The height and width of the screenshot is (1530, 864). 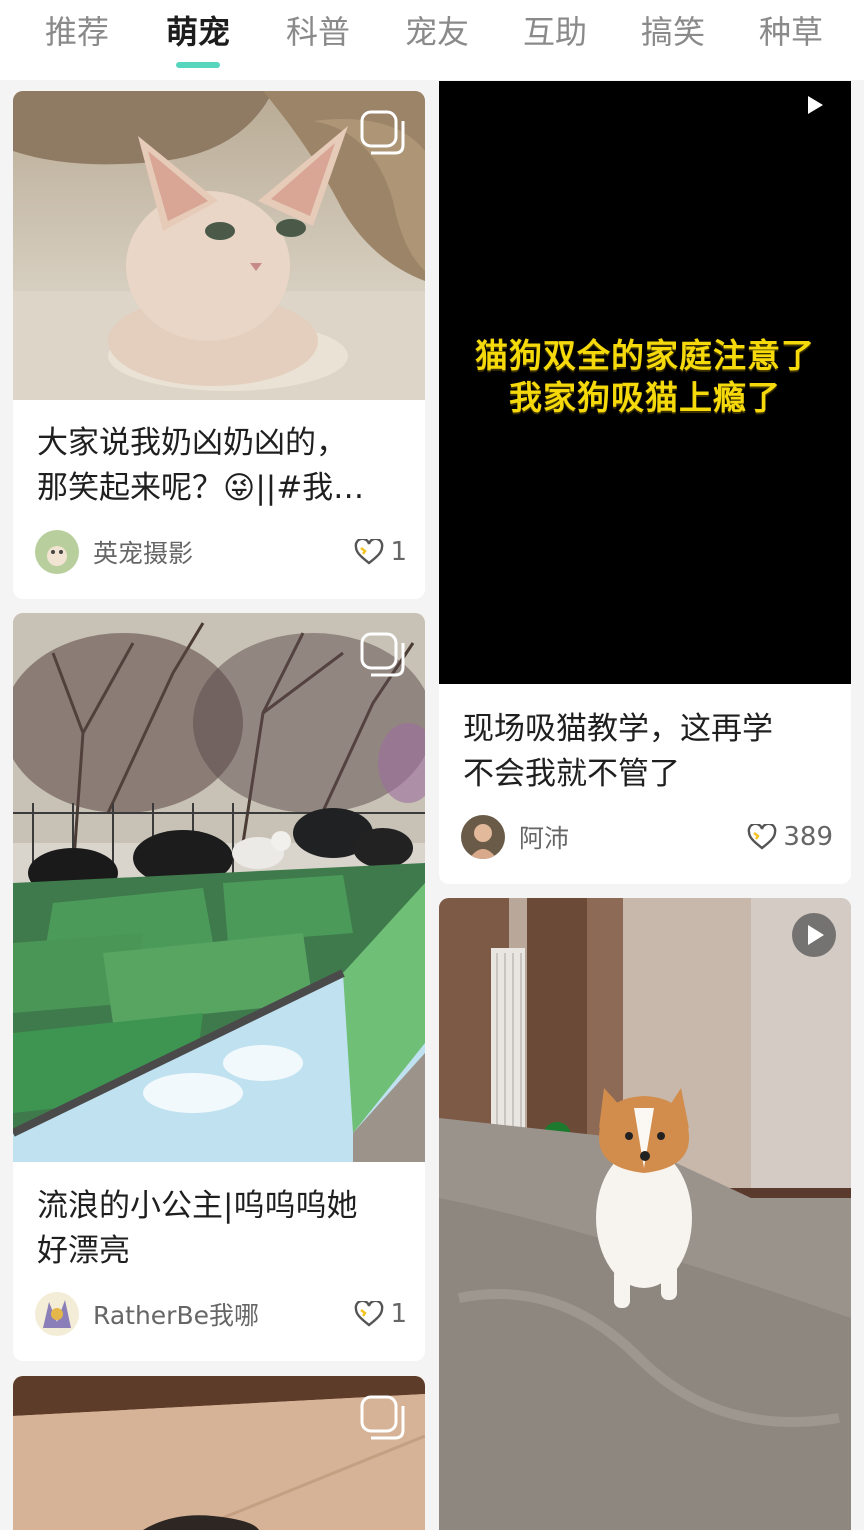 What do you see at coordinates (808, 837) in the screenshot?
I see `like-count: 389` at bounding box center [808, 837].